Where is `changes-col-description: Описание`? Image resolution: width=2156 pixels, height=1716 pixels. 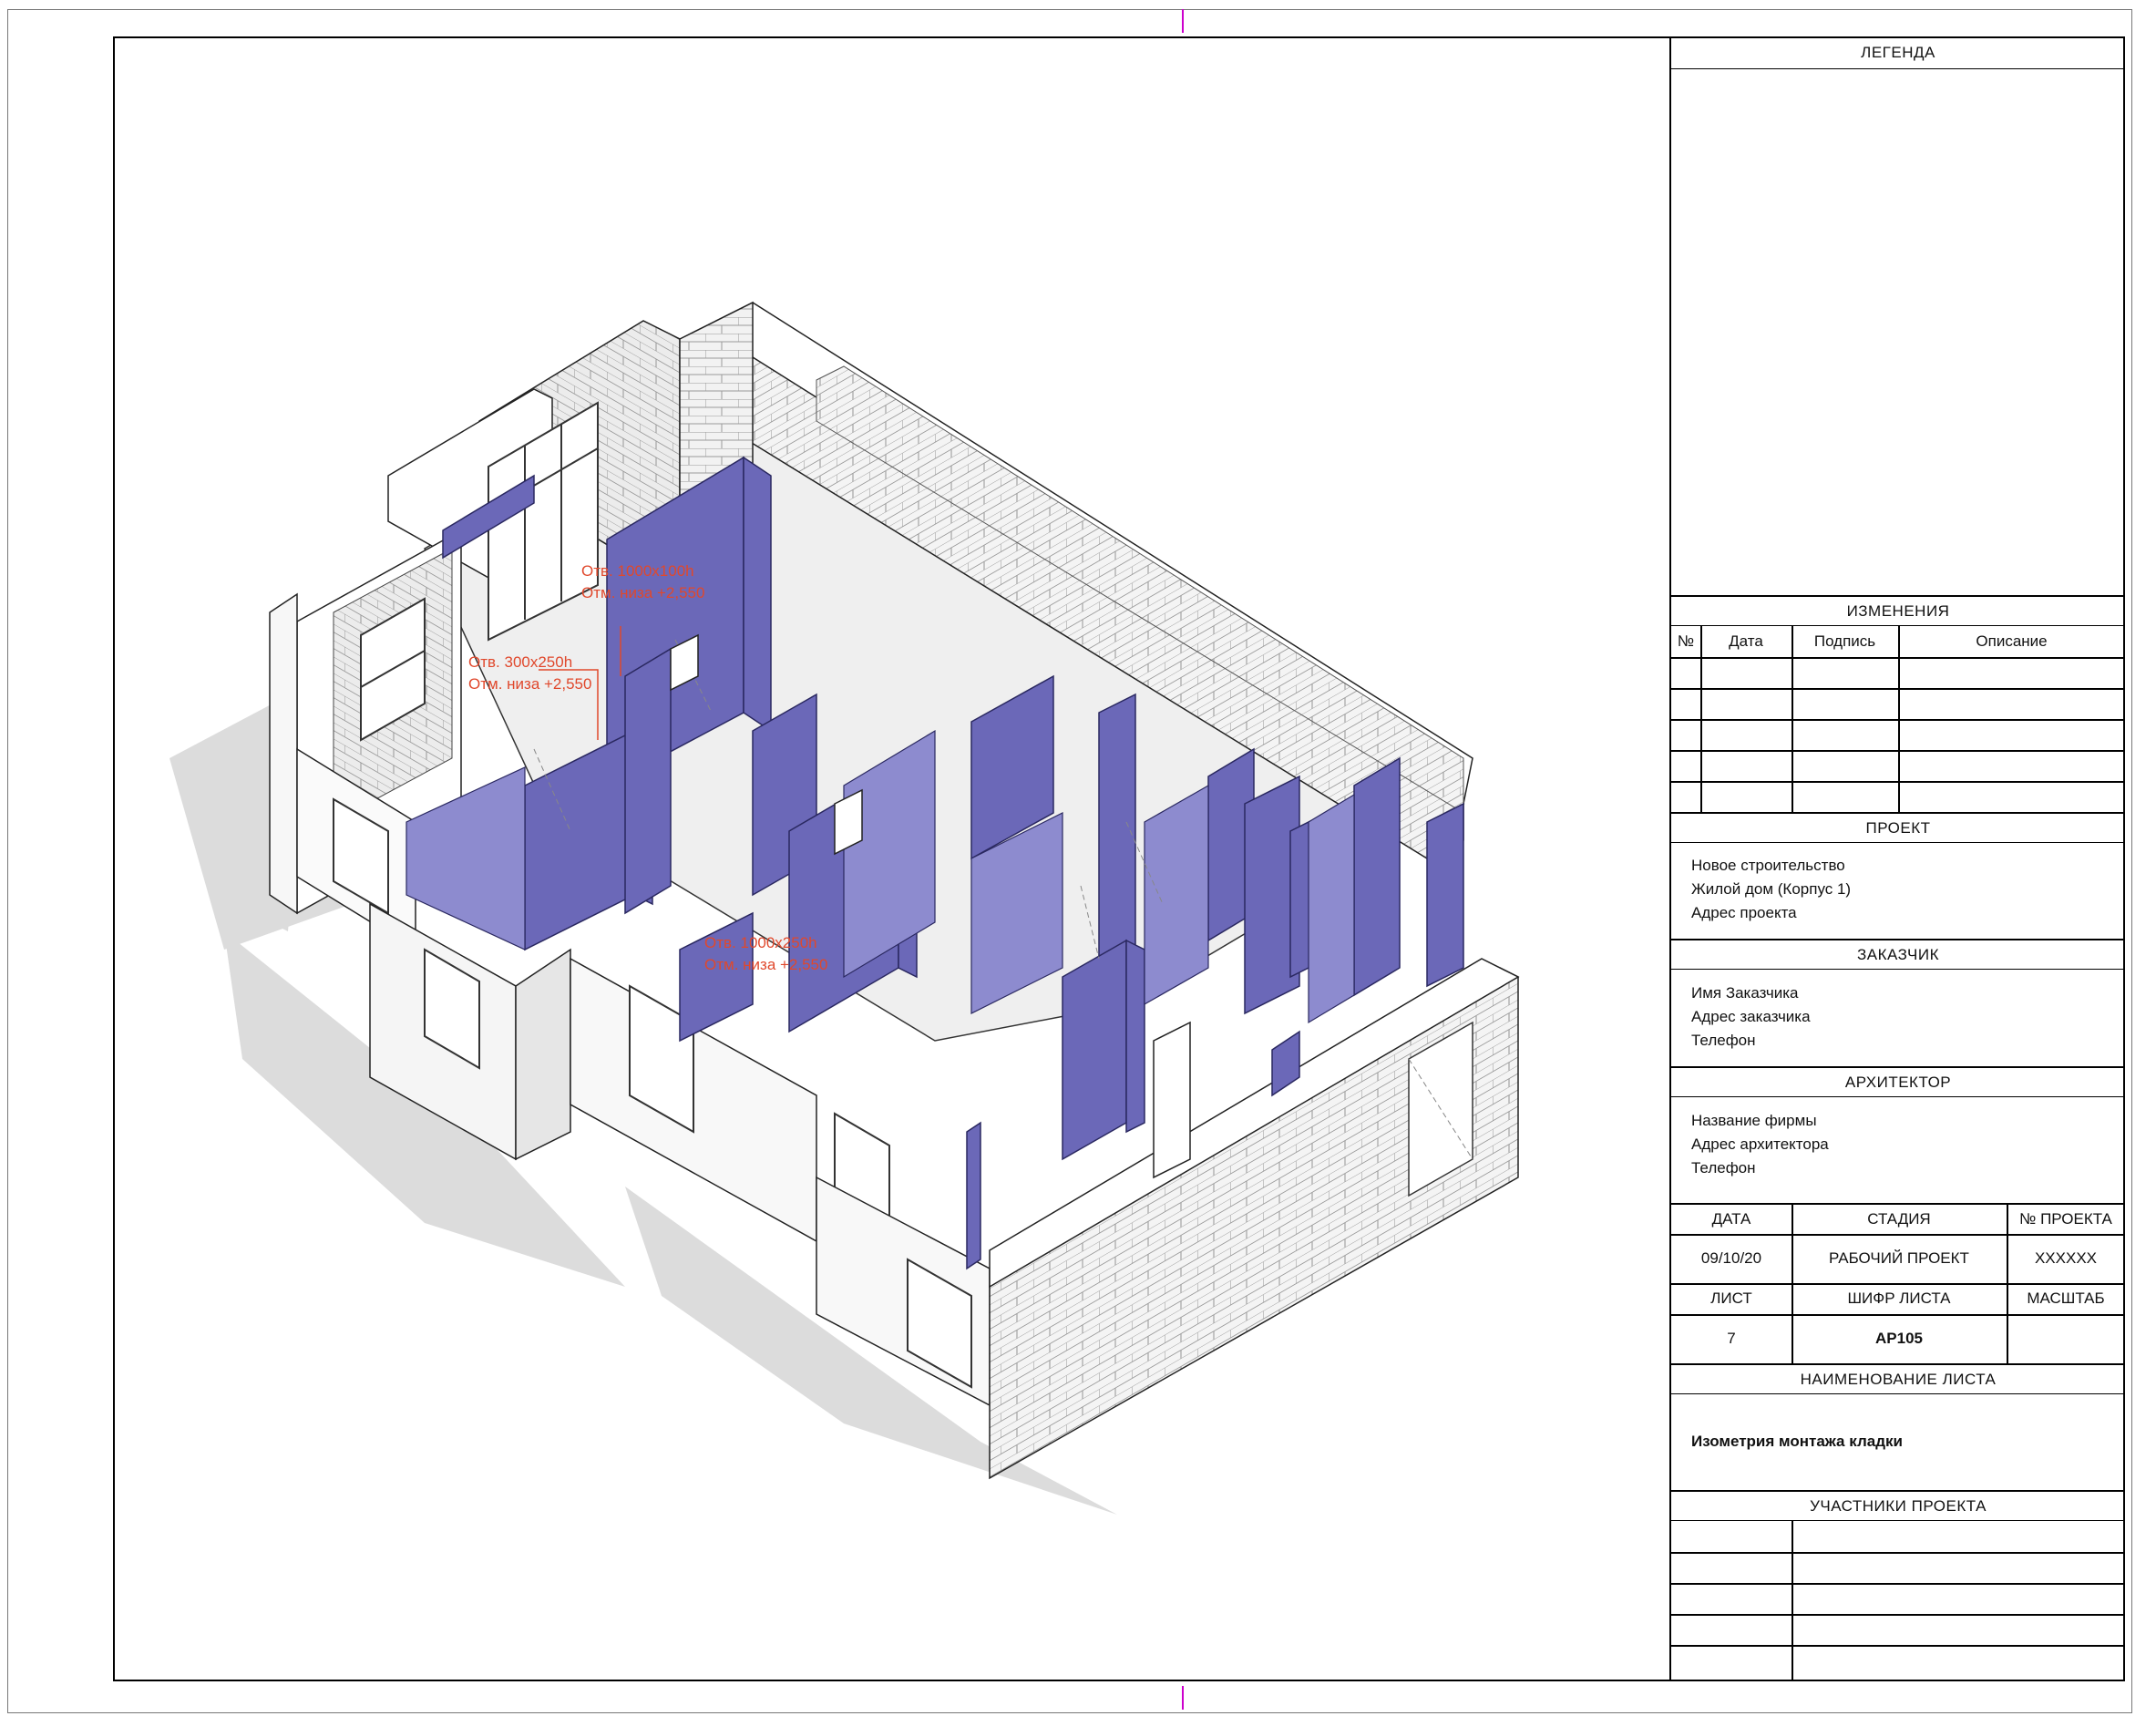
changes-col-description: Описание is located at coordinates (2012, 641).